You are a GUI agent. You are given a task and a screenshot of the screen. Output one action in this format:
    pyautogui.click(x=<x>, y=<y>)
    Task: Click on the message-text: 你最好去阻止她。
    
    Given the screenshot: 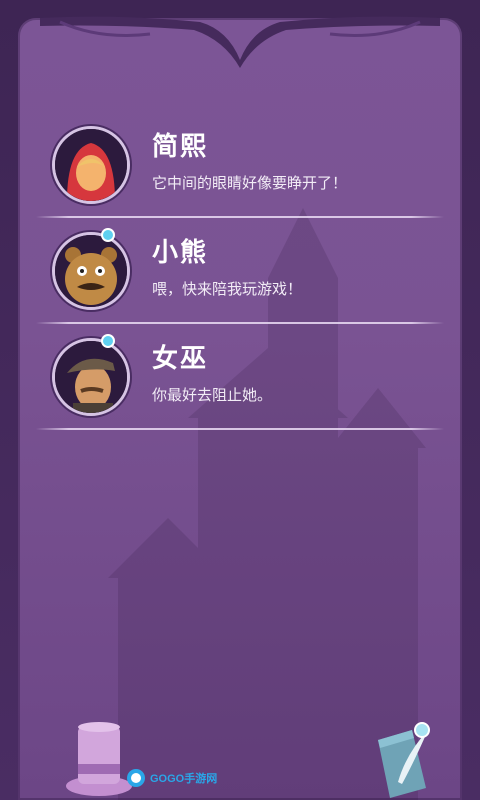 What is the action you would take?
    pyautogui.click(x=212, y=395)
    